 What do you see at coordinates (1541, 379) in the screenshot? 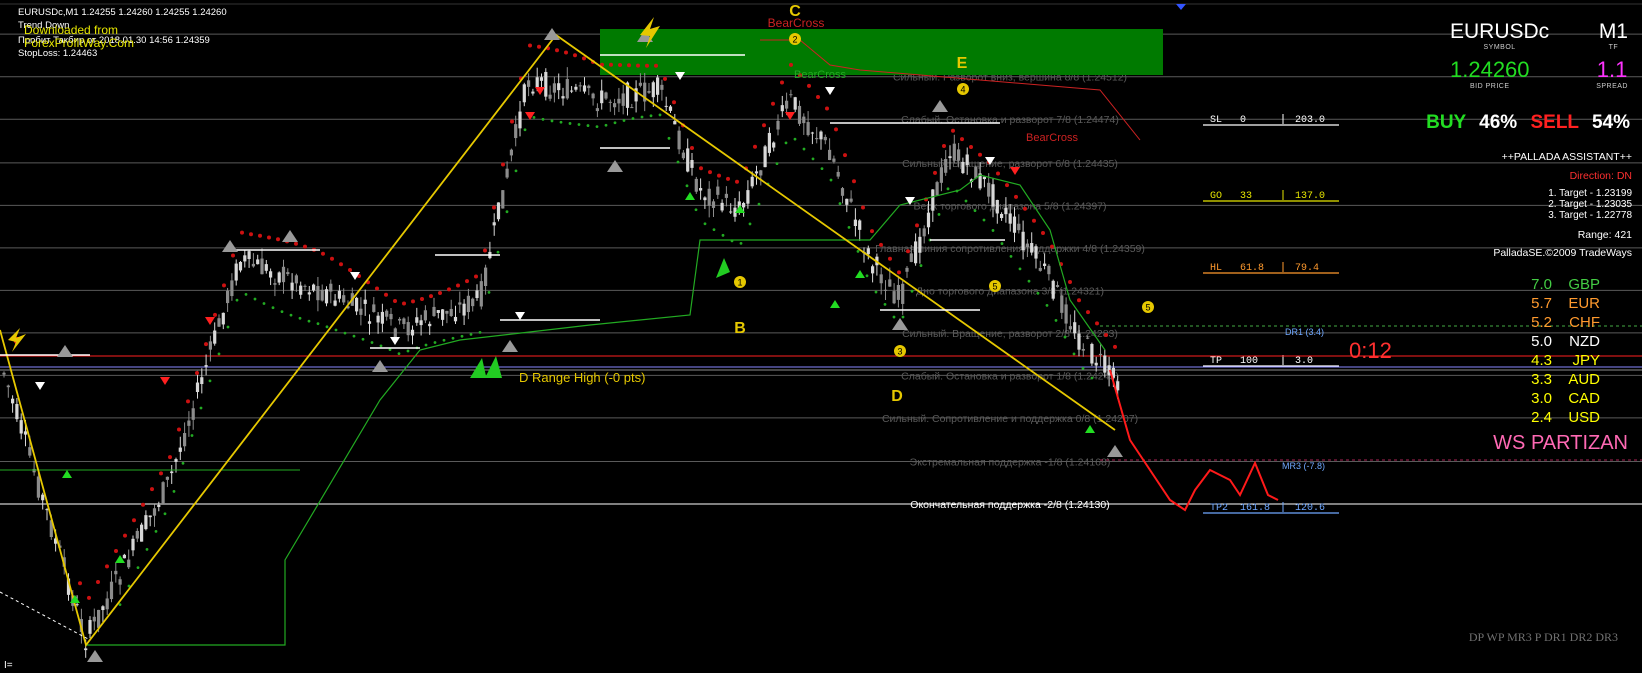
I see `currency-strength-value: 3.3` at bounding box center [1541, 379].